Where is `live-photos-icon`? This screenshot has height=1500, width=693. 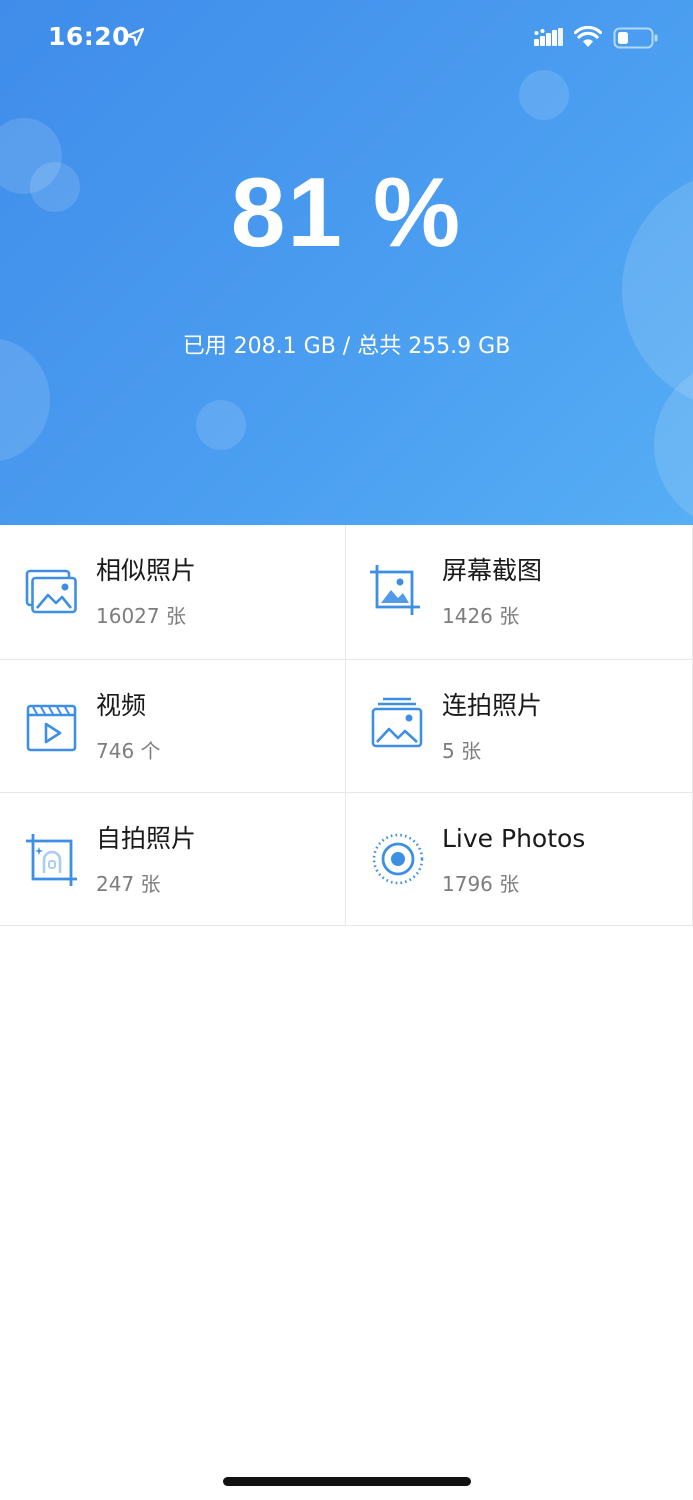
live-photos-icon is located at coordinates (398, 859).